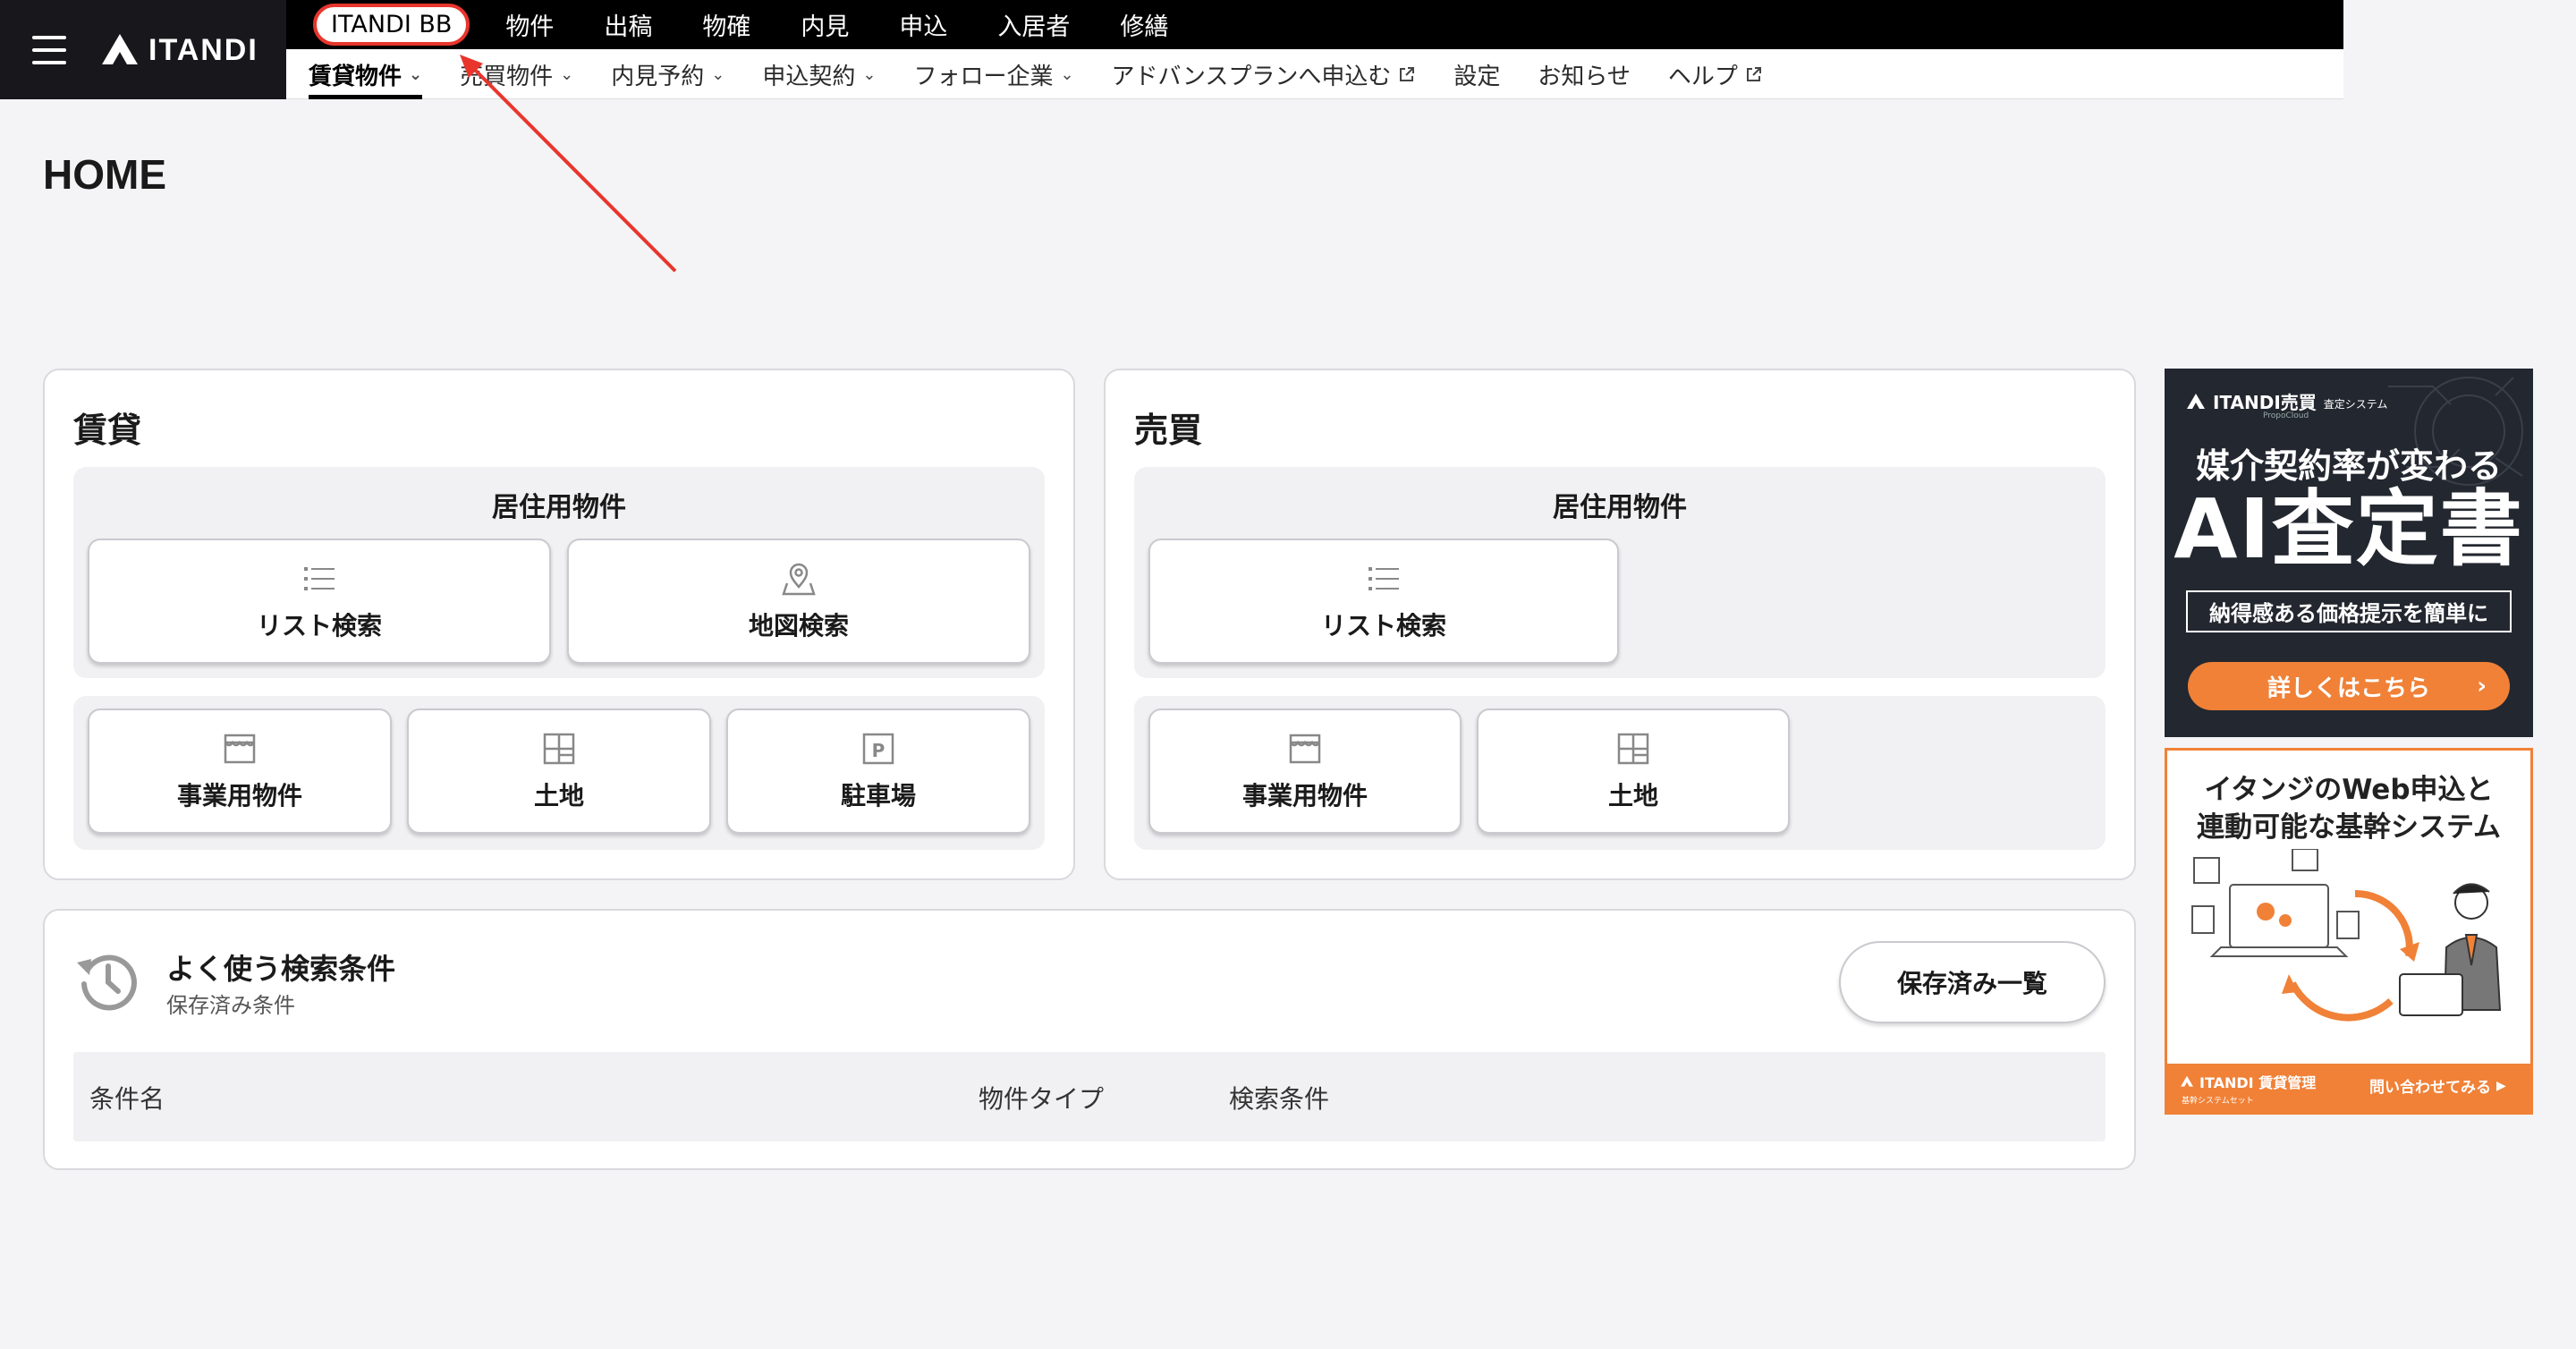  What do you see at coordinates (104, 174) in the screenshot?
I see `page-title: HOME` at bounding box center [104, 174].